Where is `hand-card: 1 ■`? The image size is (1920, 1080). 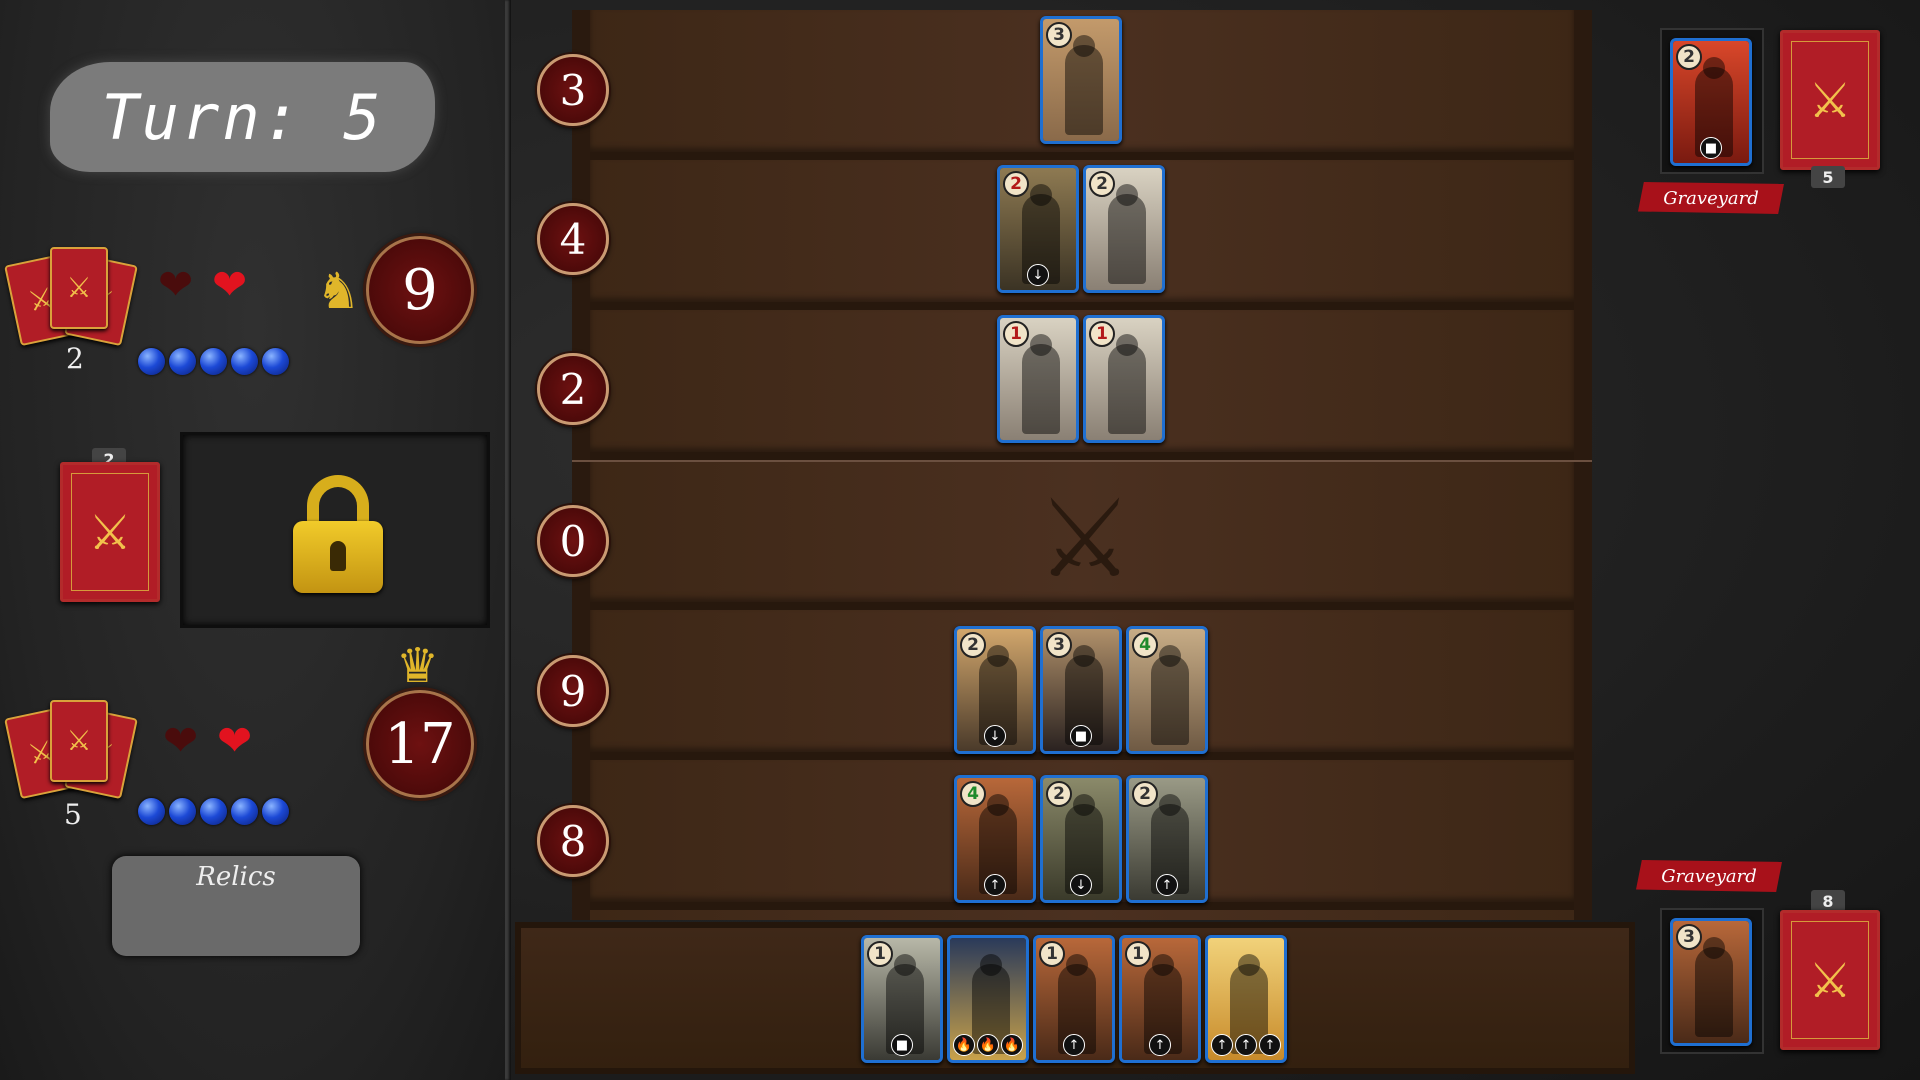 hand-card: 1 ■ is located at coordinates (902, 999).